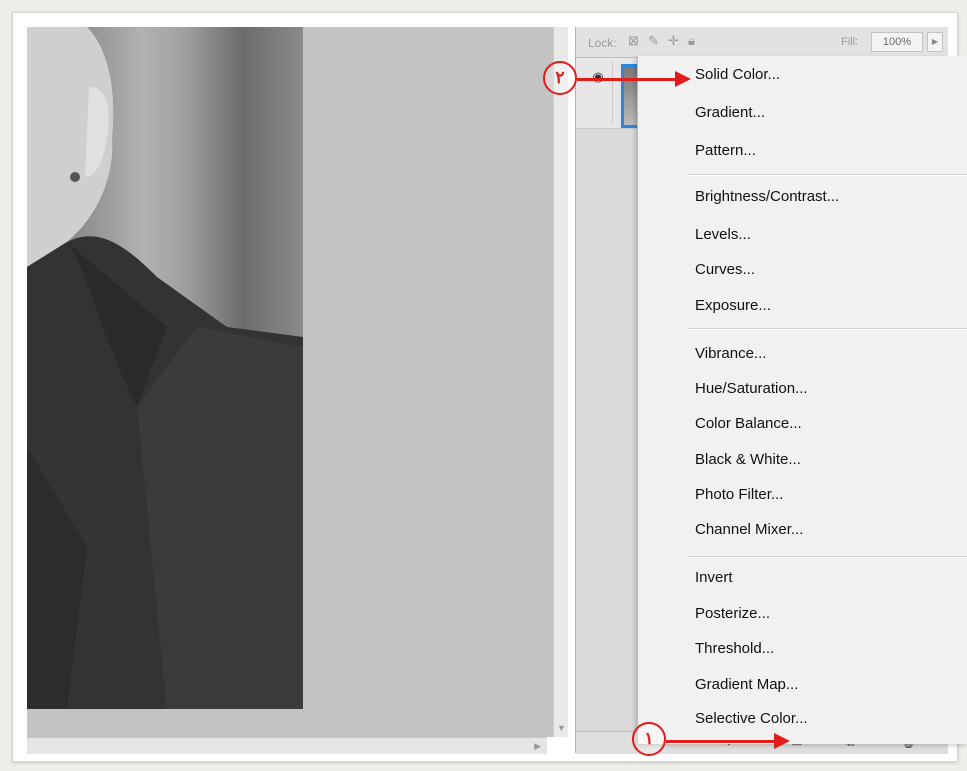 Image resolution: width=967 pixels, height=771 pixels. What do you see at coordinates (782, 741) in the screenshot?
I see `step-1-arrowhead-icon` at bounding box center [782, 741].